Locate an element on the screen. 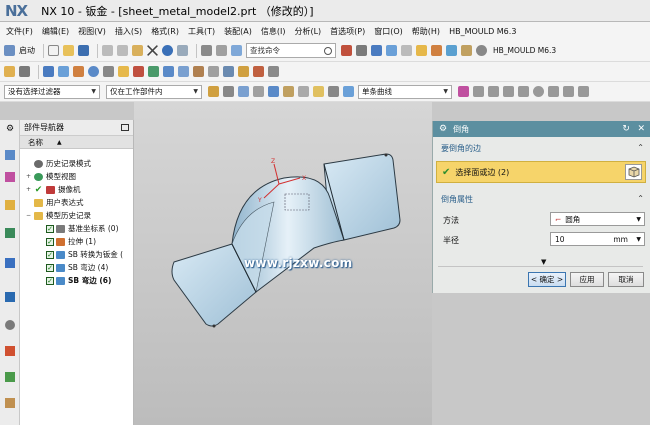  reuse-library-icon is located at coordinates (10, 233).